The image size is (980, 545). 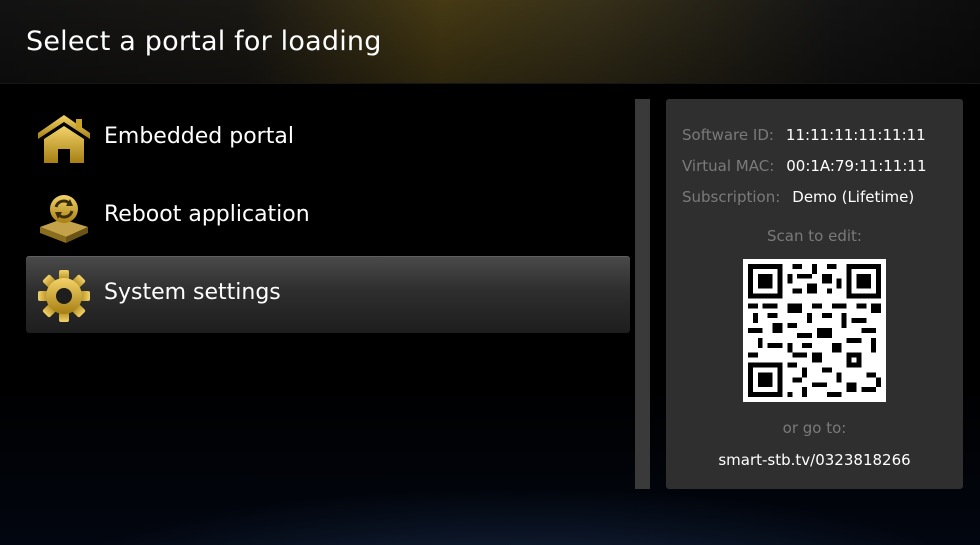 What do you see at coordinates (207, 214) in the screenshot?
I see `menu-item-label: Reboot application` at bounding box center [207, 214].